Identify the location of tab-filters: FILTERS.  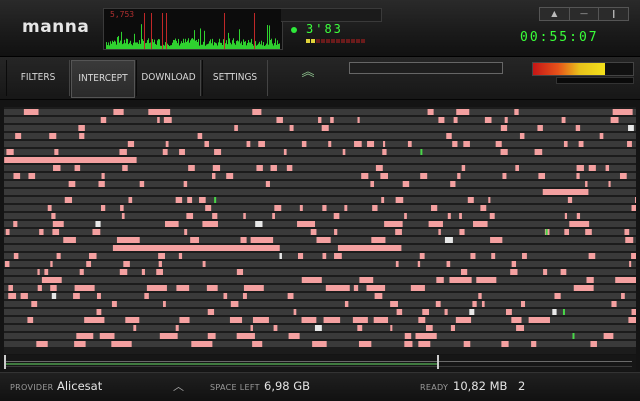
(38, 78).